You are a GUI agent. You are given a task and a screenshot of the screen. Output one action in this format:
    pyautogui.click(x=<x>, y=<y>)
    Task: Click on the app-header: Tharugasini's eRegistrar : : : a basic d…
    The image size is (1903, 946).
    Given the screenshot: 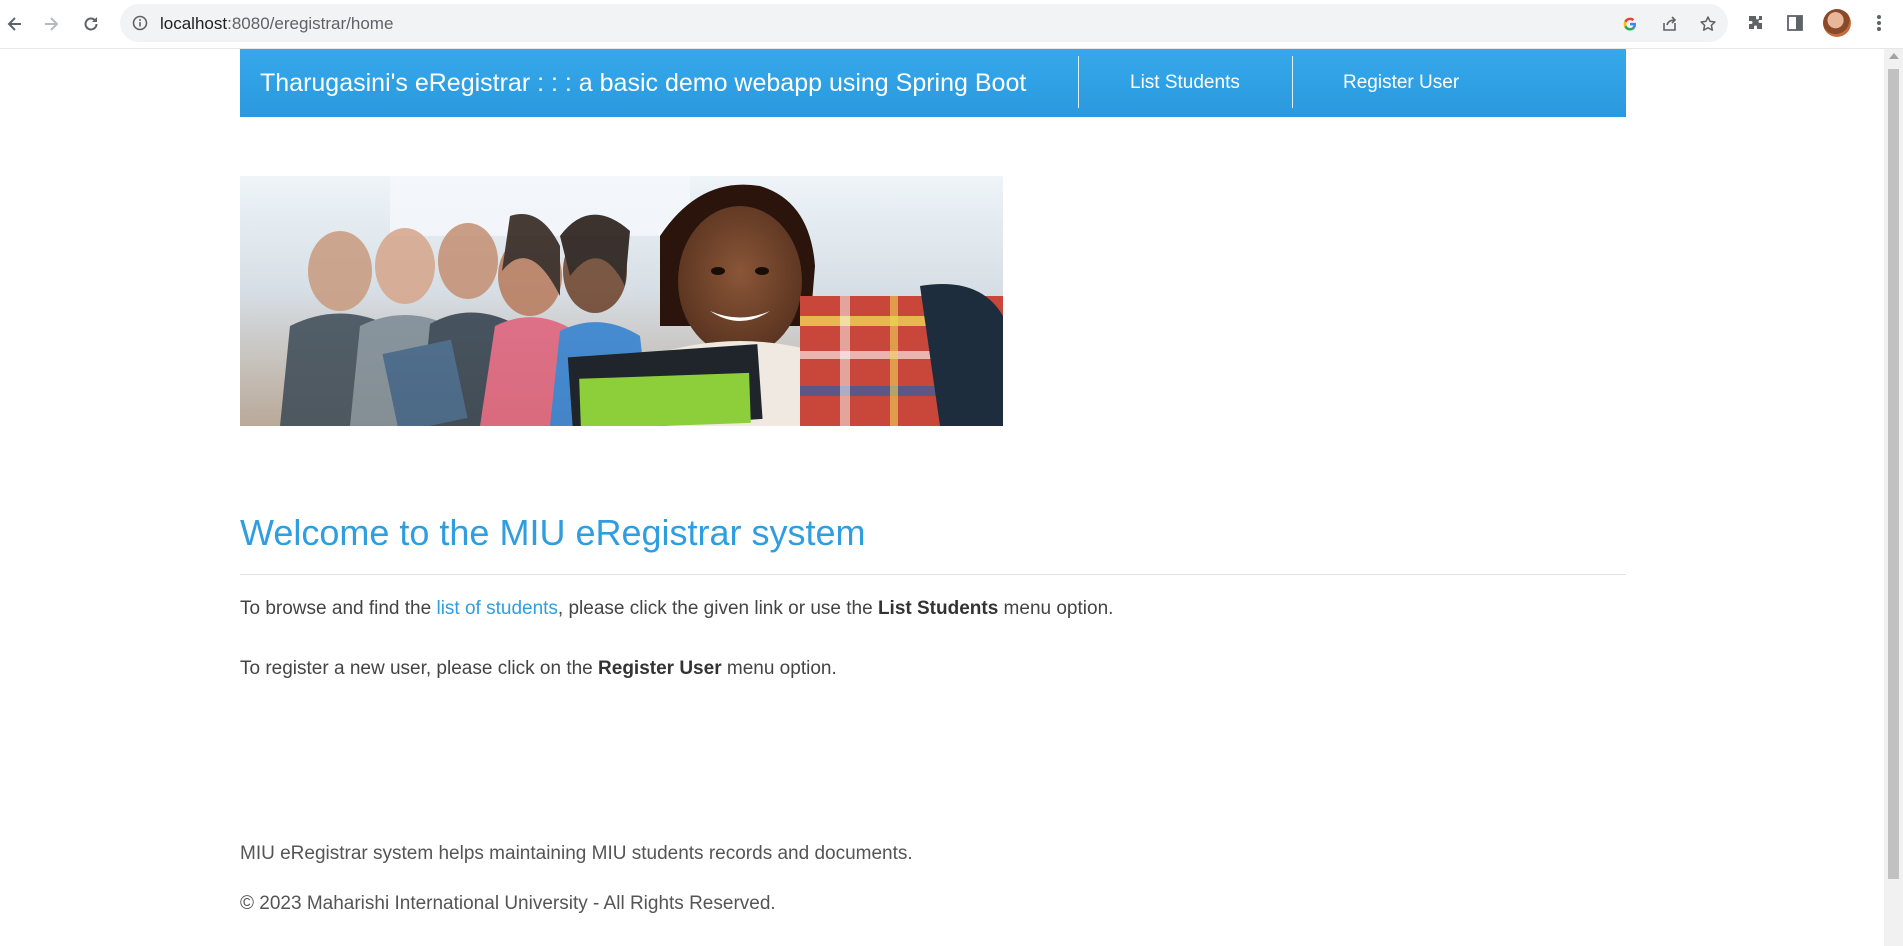 What is the action you would take?
    pyautogui.click(x=933, y=83)
    